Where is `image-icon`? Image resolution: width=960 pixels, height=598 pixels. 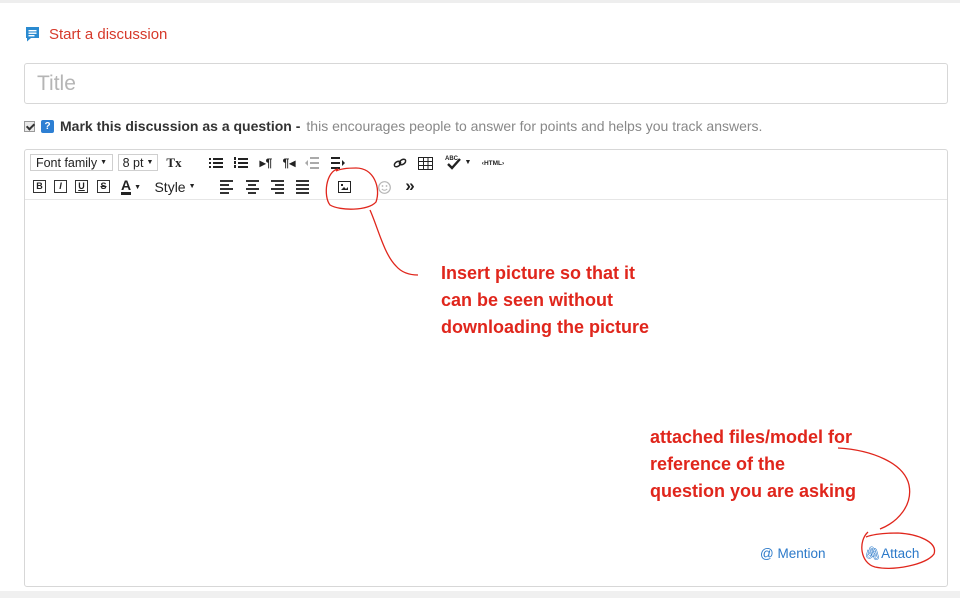
image-icon is located at coordinates (344, 187).